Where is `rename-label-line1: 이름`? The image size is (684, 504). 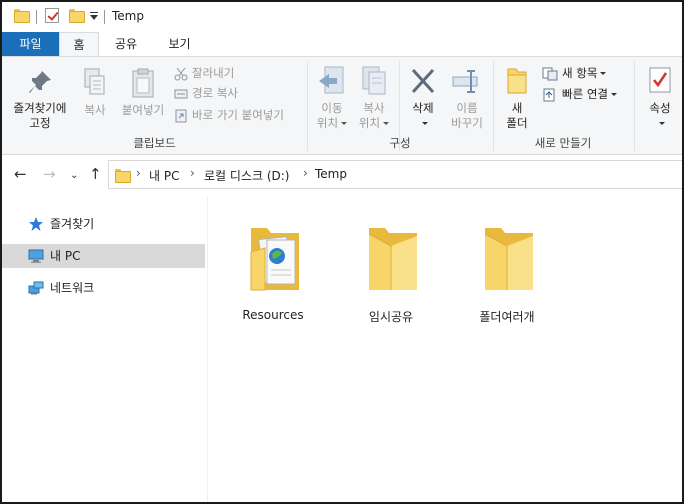 rename-label-line1: 이름 is located at coordinates (467, 108).